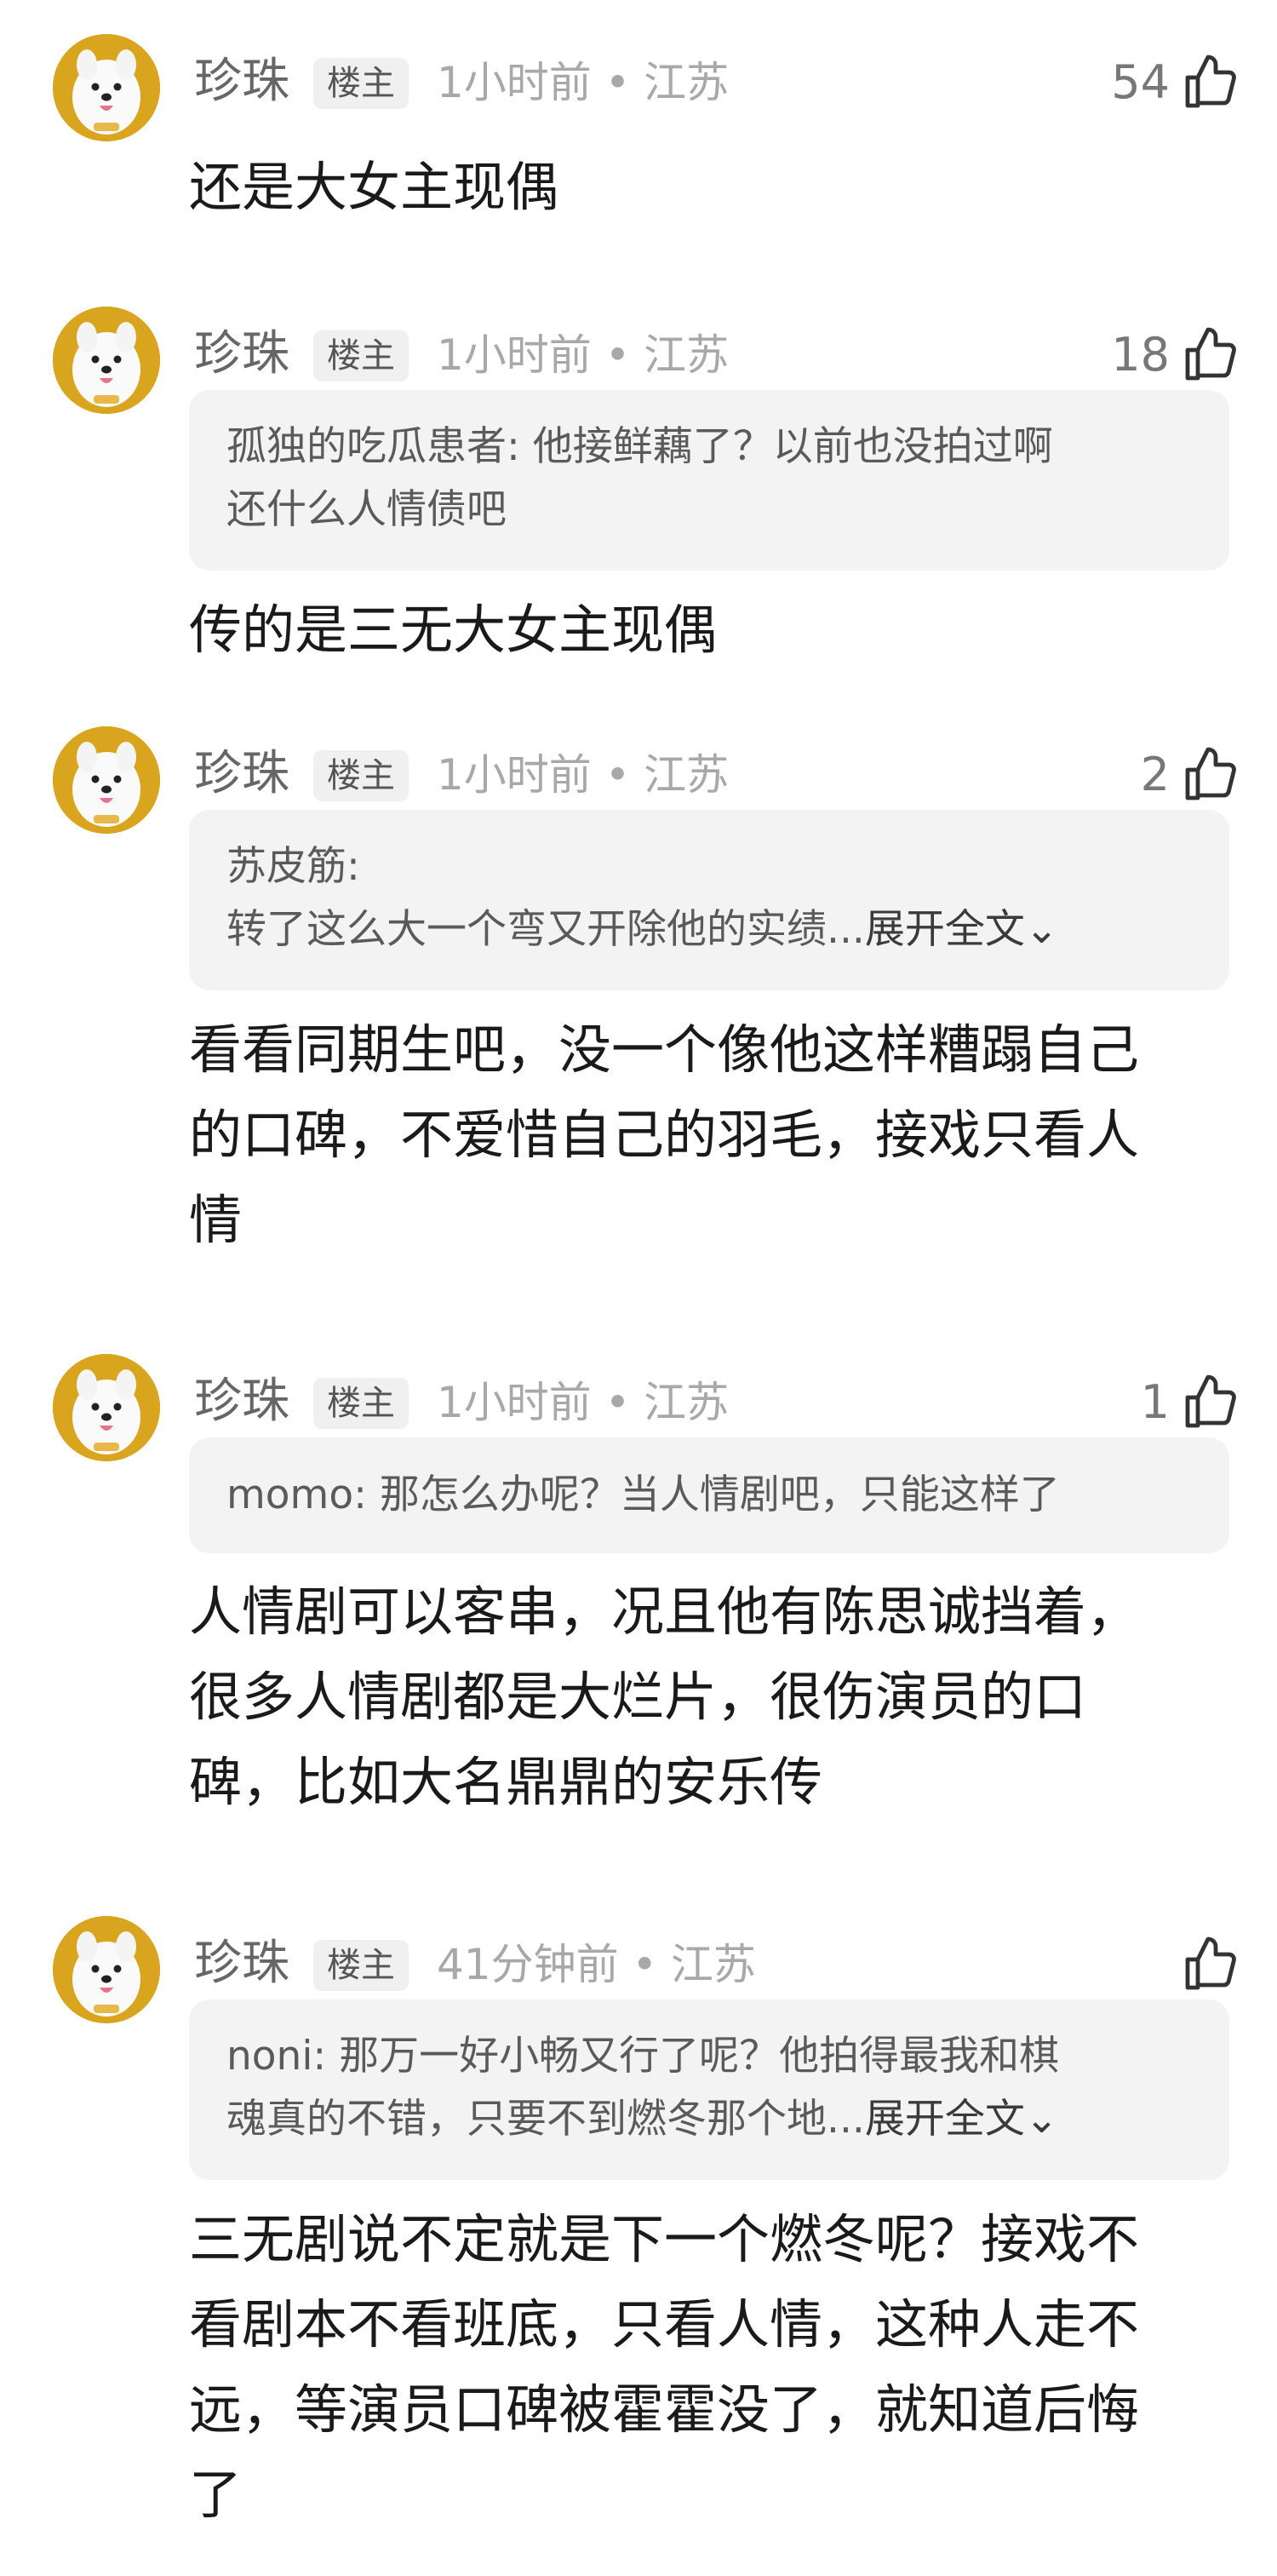 Image resolution: width=1277 pixels, height=2576 pixels. Describe the element at coordinates (366, 509) in the screenshot. I see `quote-line: 还什么人情债吧` at that location.